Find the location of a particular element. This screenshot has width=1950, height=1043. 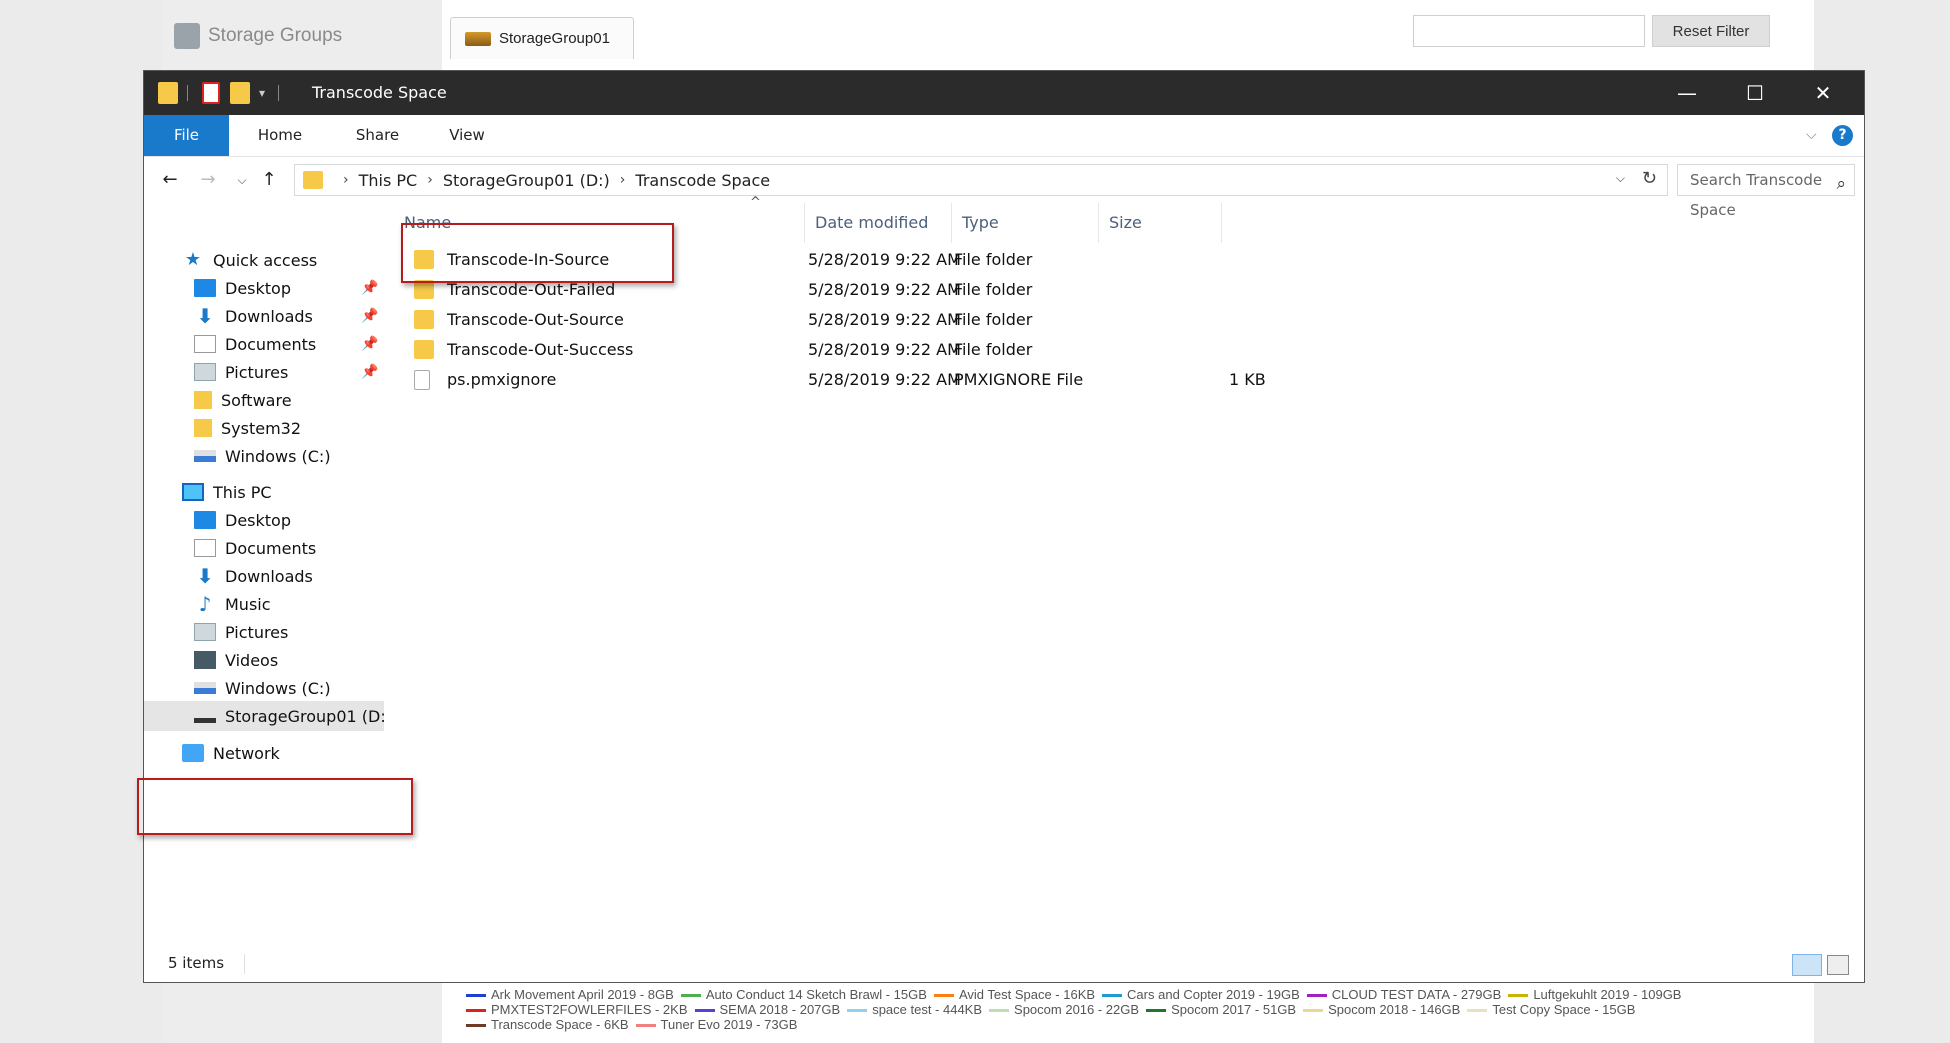

nav-qa-system32: System32 is located at coordinates (247, 428).